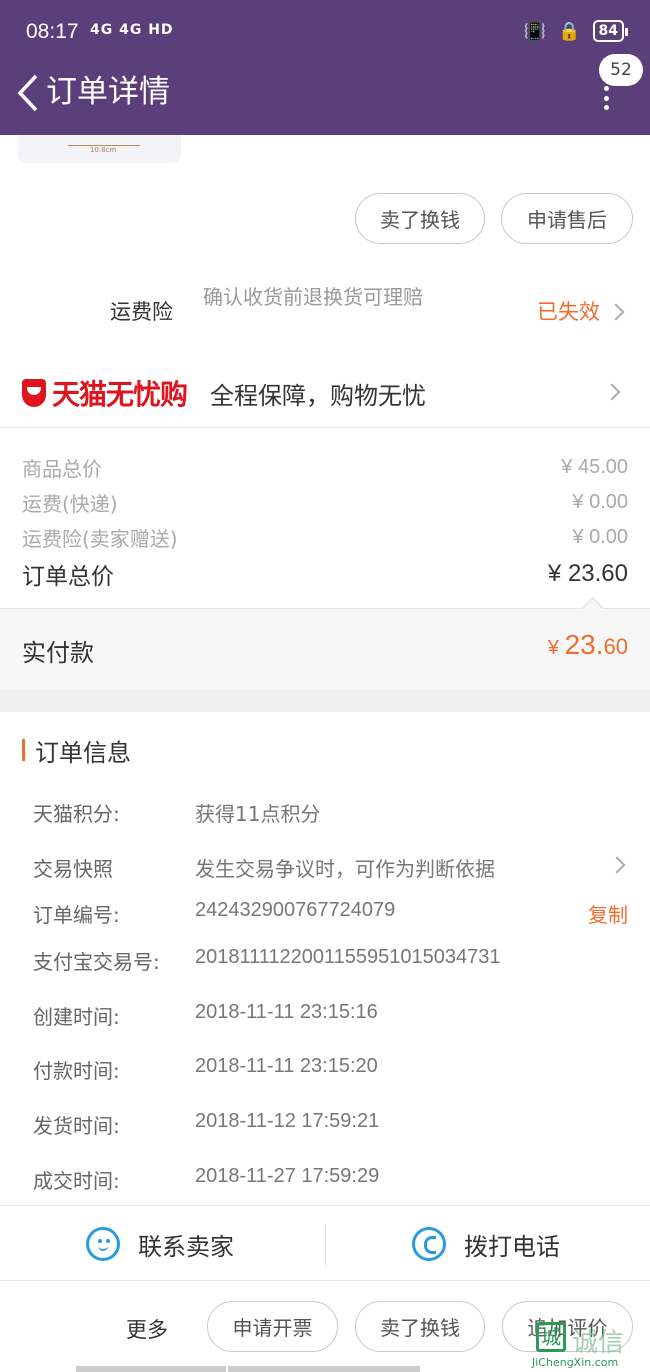 This screenshot has height=1372, width=650. What do you see at coordinates (76, 750) in the screenshot?
I see `order-info-title: 订单信息` at bounding box center [76, 750].